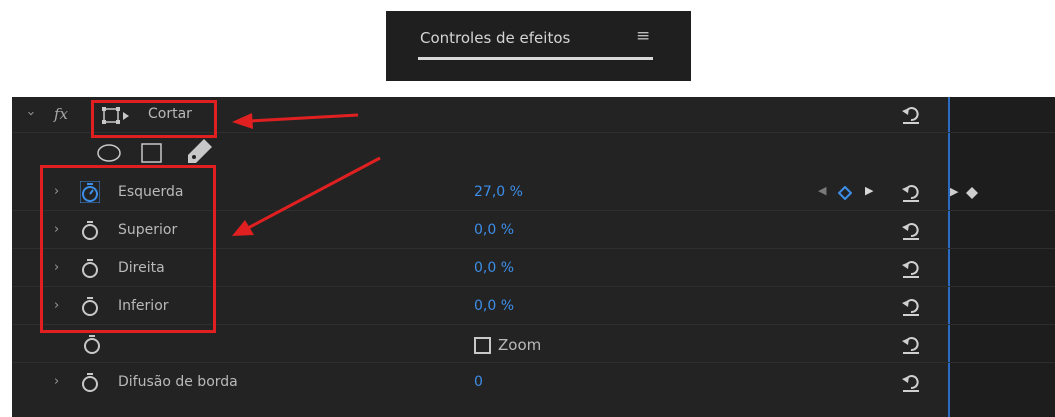  What do you see at coordinates (306, 174) in the screenshot?
I see `annotation-arrows` at bounding box center [306, 174].